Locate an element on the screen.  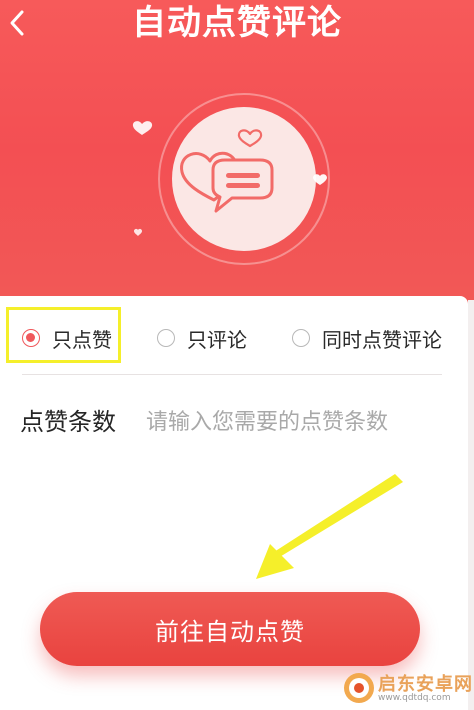
radio-like-and-comment: 同时点赞评论 is located at coordinates (367, 338).